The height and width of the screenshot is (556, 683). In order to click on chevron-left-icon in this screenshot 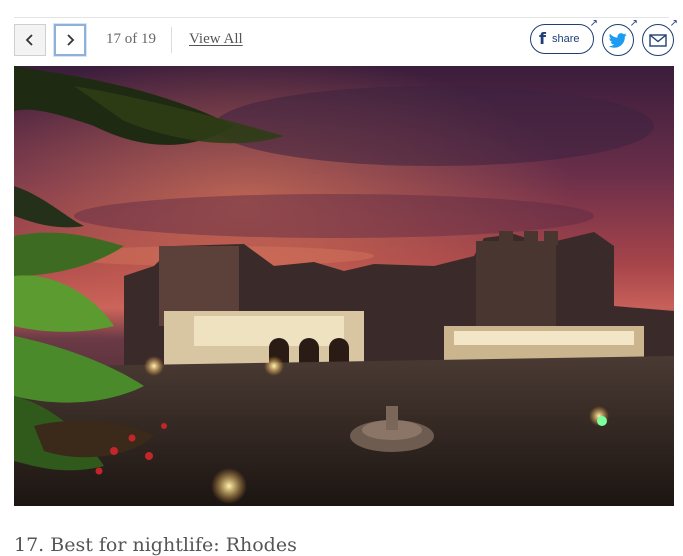, I will do `click(29, 40)`.